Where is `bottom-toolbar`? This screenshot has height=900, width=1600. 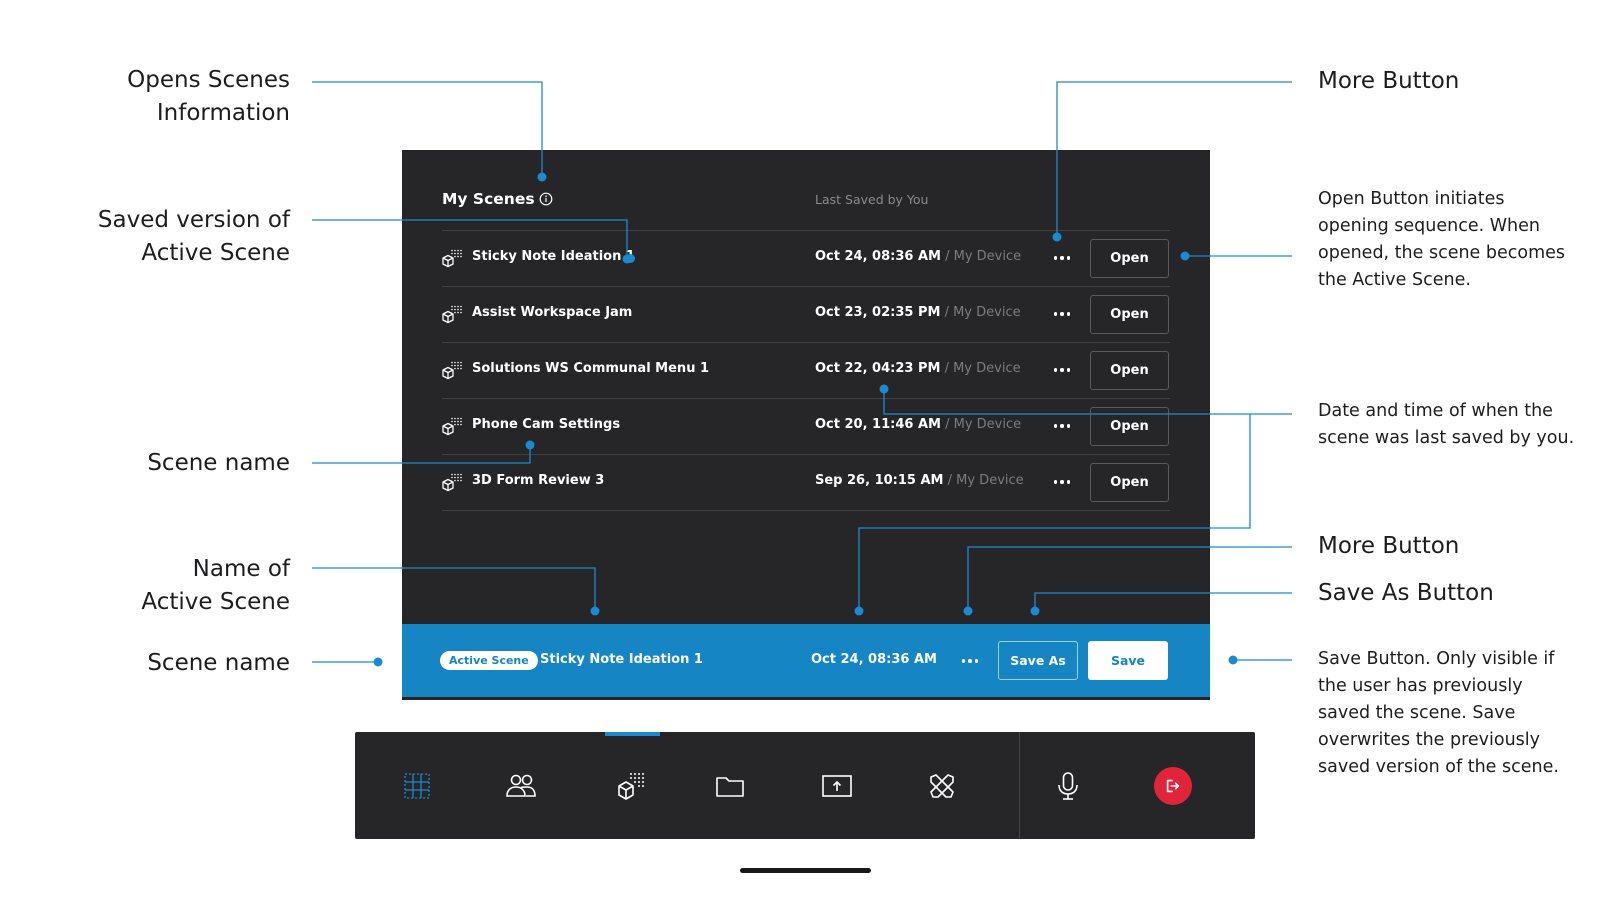 bottom-toolbar is located at coordinates (805, 785).